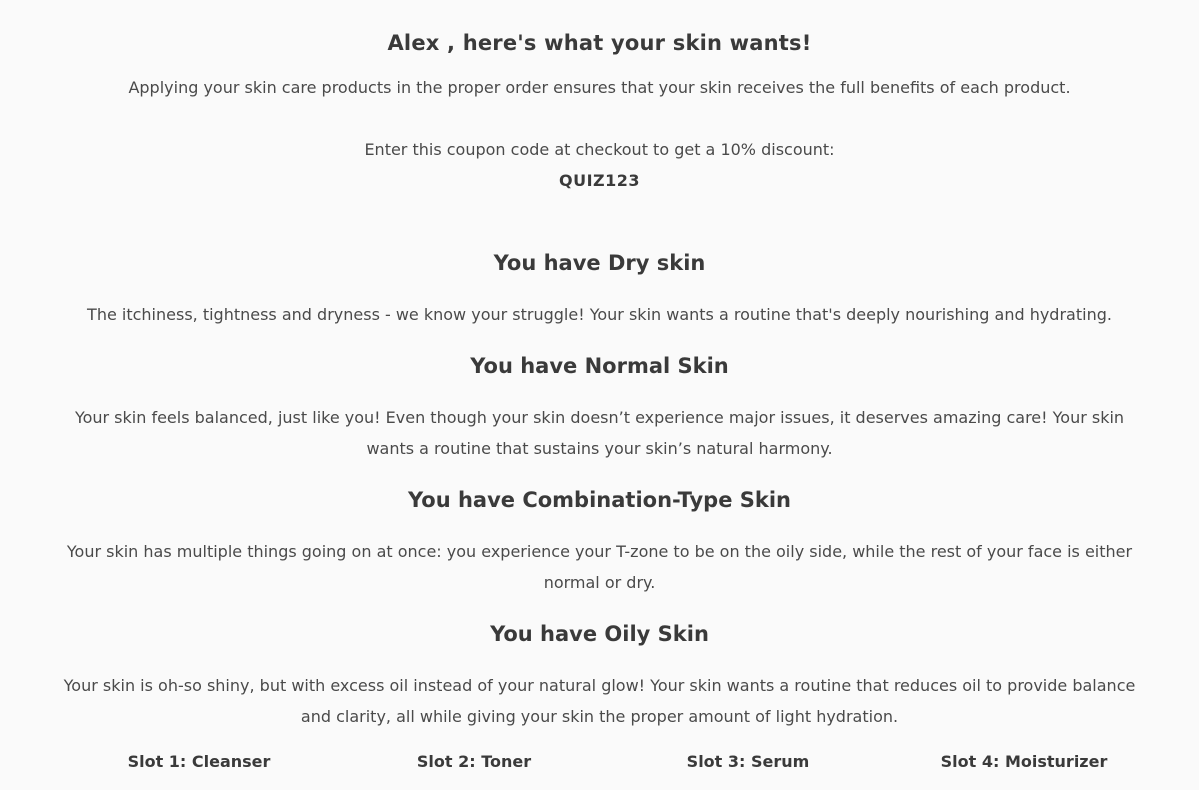  Describe the element at coordinates (599, 500) in the screenshot. I see `result-title-combination: You have Combination-Type Skin` at that location.